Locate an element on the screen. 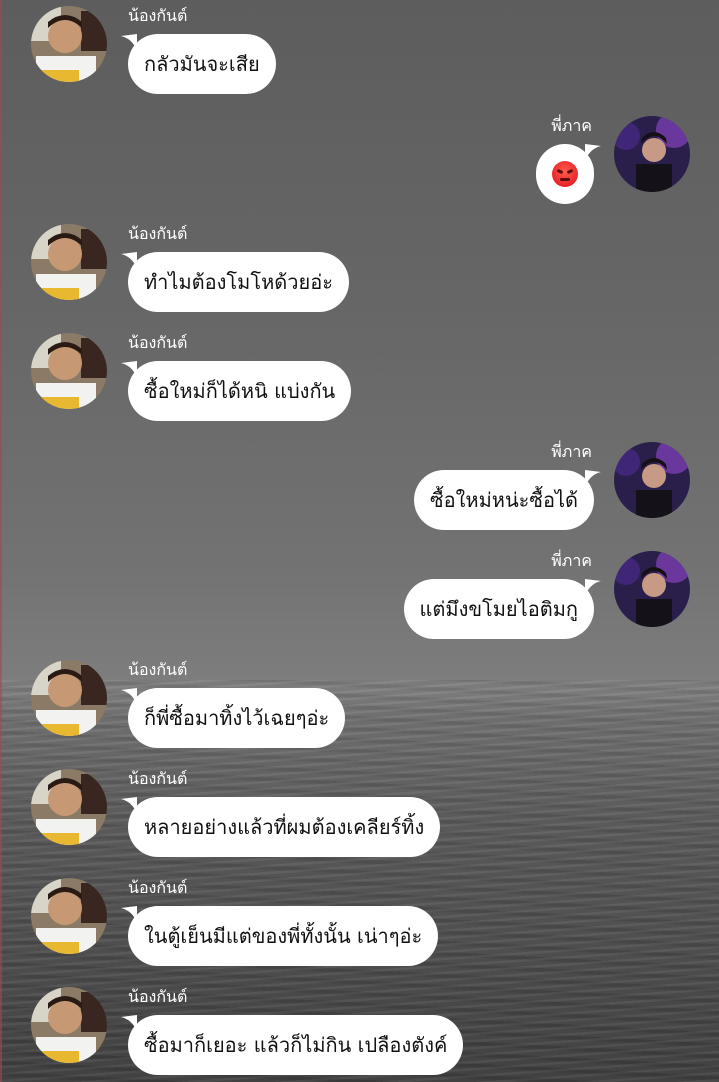 Image resolution: width=719 pixels, height=1082 pixels. message-bubble is located at coordinates (568, 174).